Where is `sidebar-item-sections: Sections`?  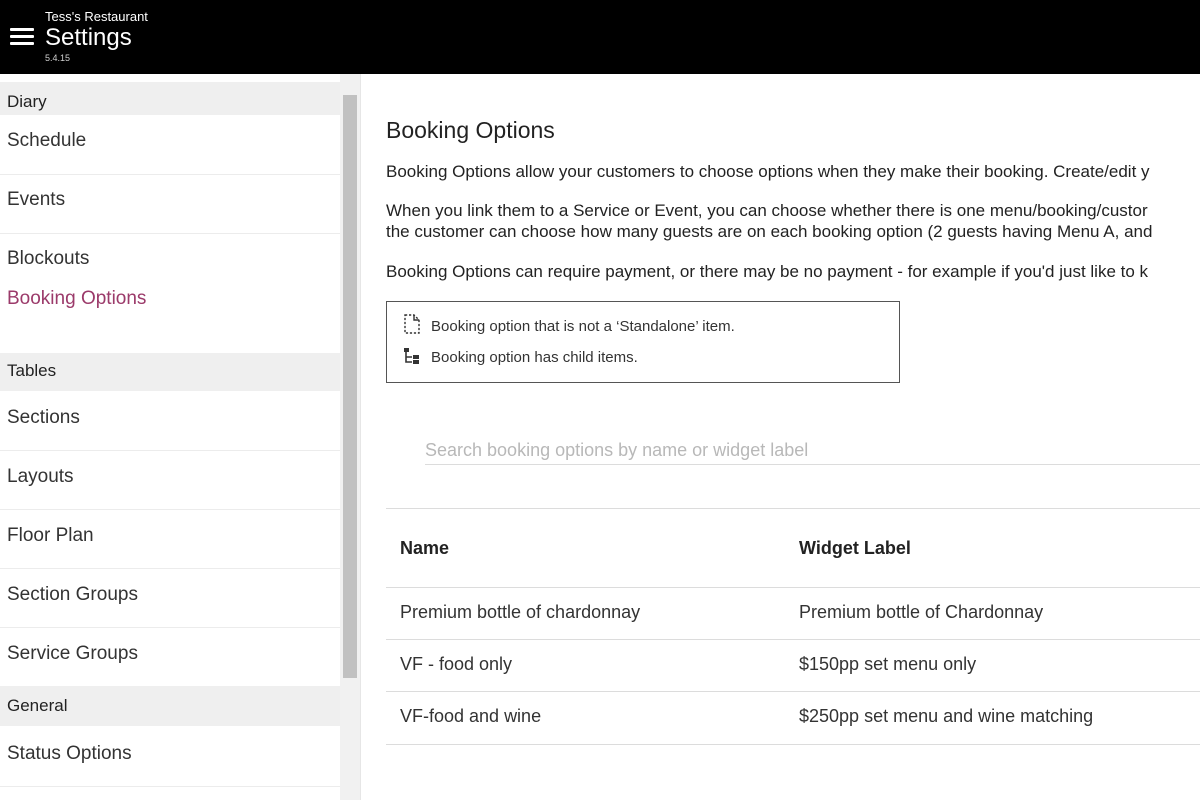
sidebar-item-sections: Sections is located at coordinates (170, 418).